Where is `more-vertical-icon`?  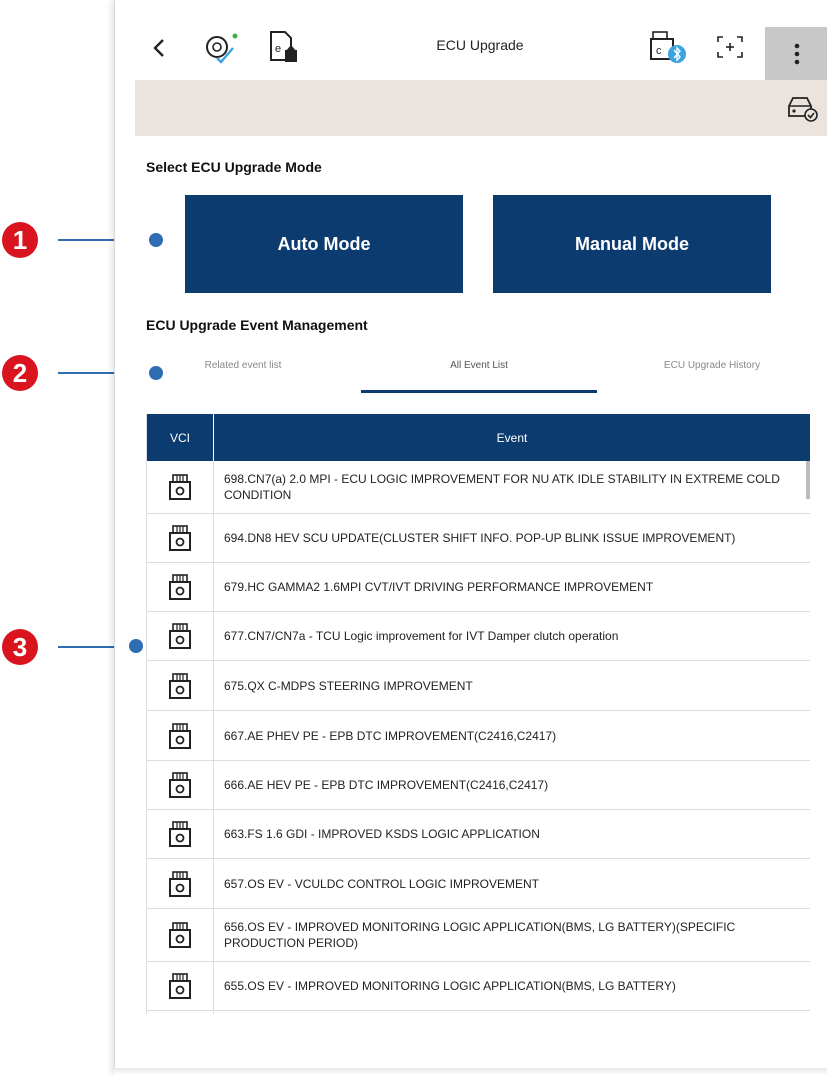 more-vertical-icon is located at coordinates (796, 53).